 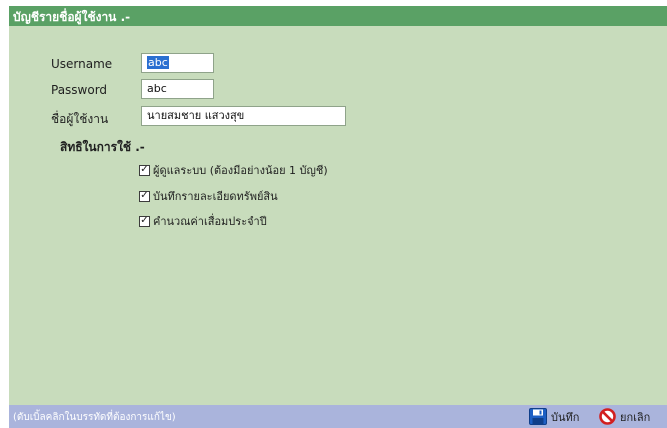 I want to click on username-selected-text: abc, so click(x=158, y=62).